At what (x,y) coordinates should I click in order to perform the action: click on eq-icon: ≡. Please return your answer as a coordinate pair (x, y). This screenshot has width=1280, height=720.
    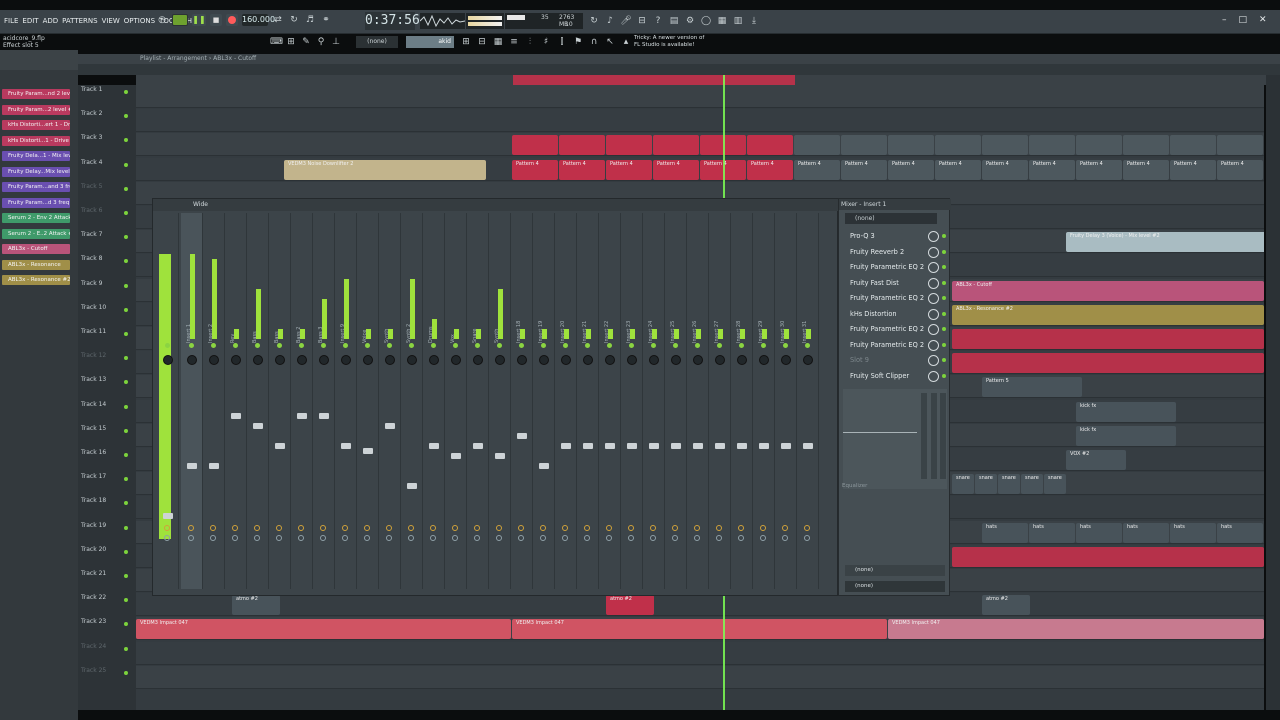
    Looking at the image, I should click on (514, 42).